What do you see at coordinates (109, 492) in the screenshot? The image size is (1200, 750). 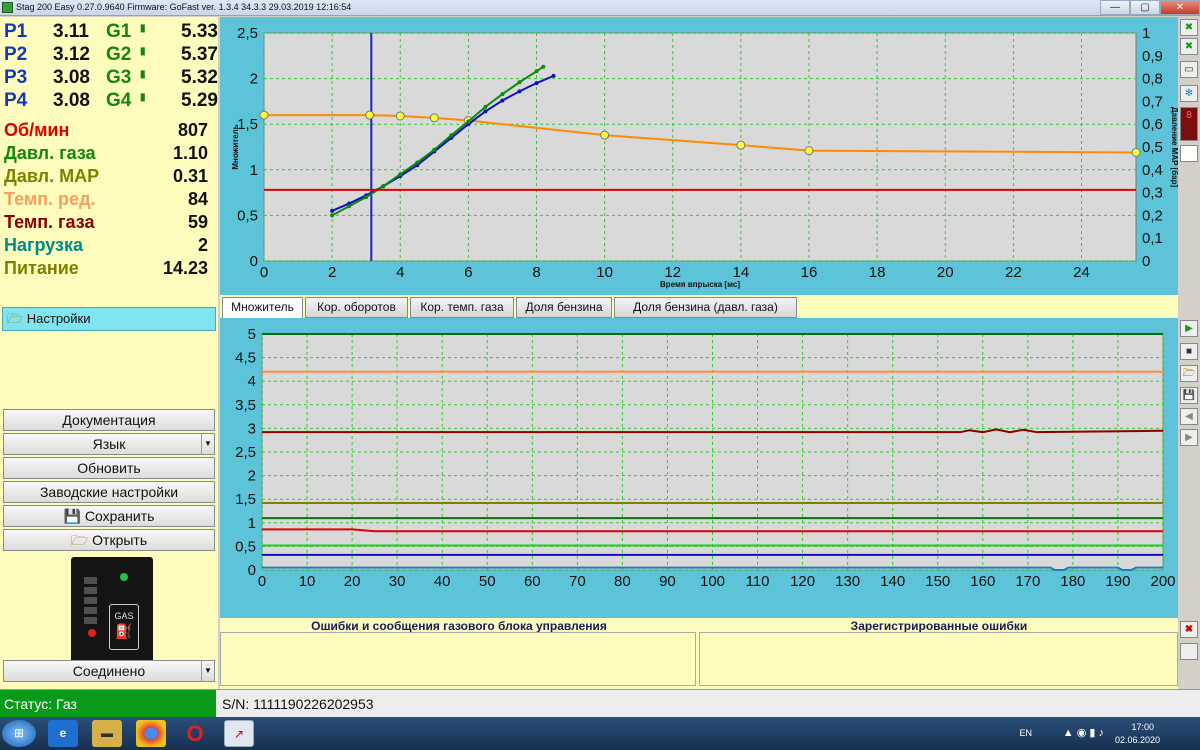 I see `factory-settings-button: Заводские настройки` at bounding box center [109, 492].